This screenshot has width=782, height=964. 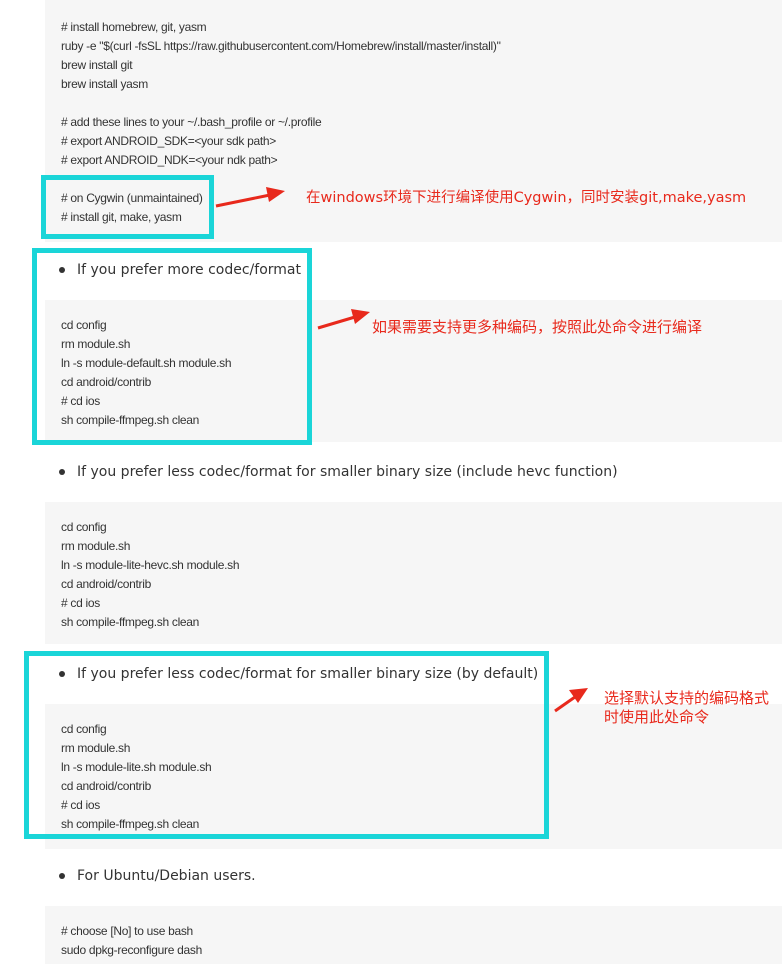 I want to click on annotation-more-codec: 如果需要支持更多种编码，按照此处命令进行编译, so click(x=537, y=327).